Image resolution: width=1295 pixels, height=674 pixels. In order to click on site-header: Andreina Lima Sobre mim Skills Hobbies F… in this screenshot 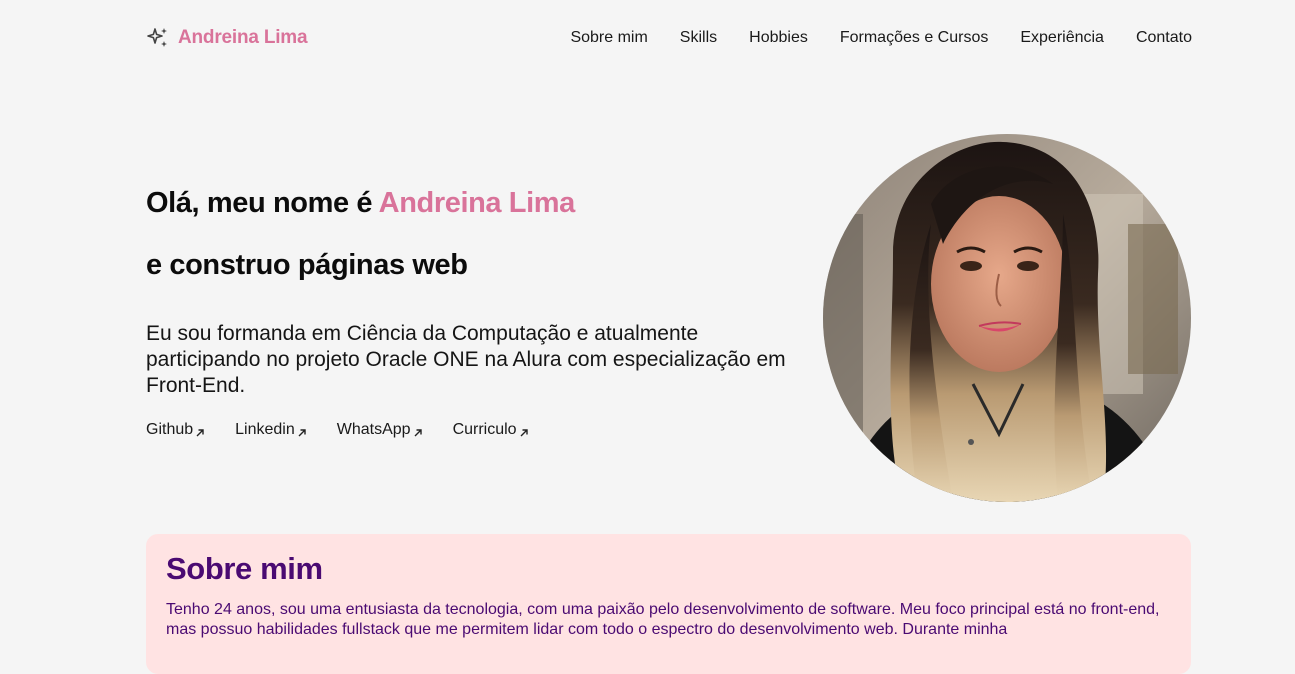, I will do `click(669, 38)`.